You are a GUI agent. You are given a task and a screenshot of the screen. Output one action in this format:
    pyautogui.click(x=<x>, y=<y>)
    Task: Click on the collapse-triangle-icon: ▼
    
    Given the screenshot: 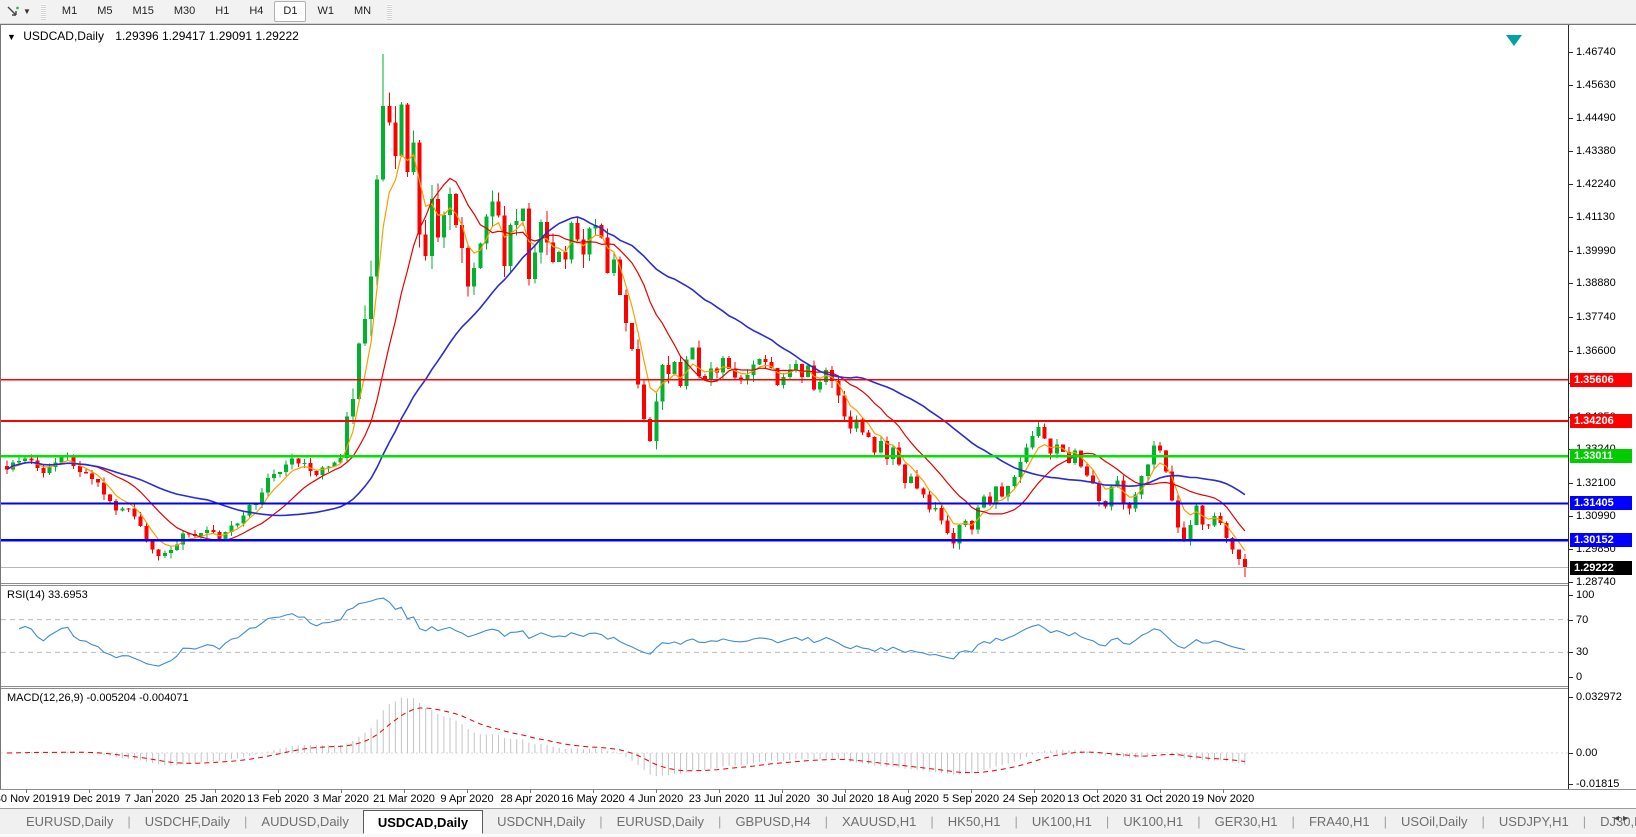 What is the action you would take?
    pyautogui.click(x=11, y=37)
    